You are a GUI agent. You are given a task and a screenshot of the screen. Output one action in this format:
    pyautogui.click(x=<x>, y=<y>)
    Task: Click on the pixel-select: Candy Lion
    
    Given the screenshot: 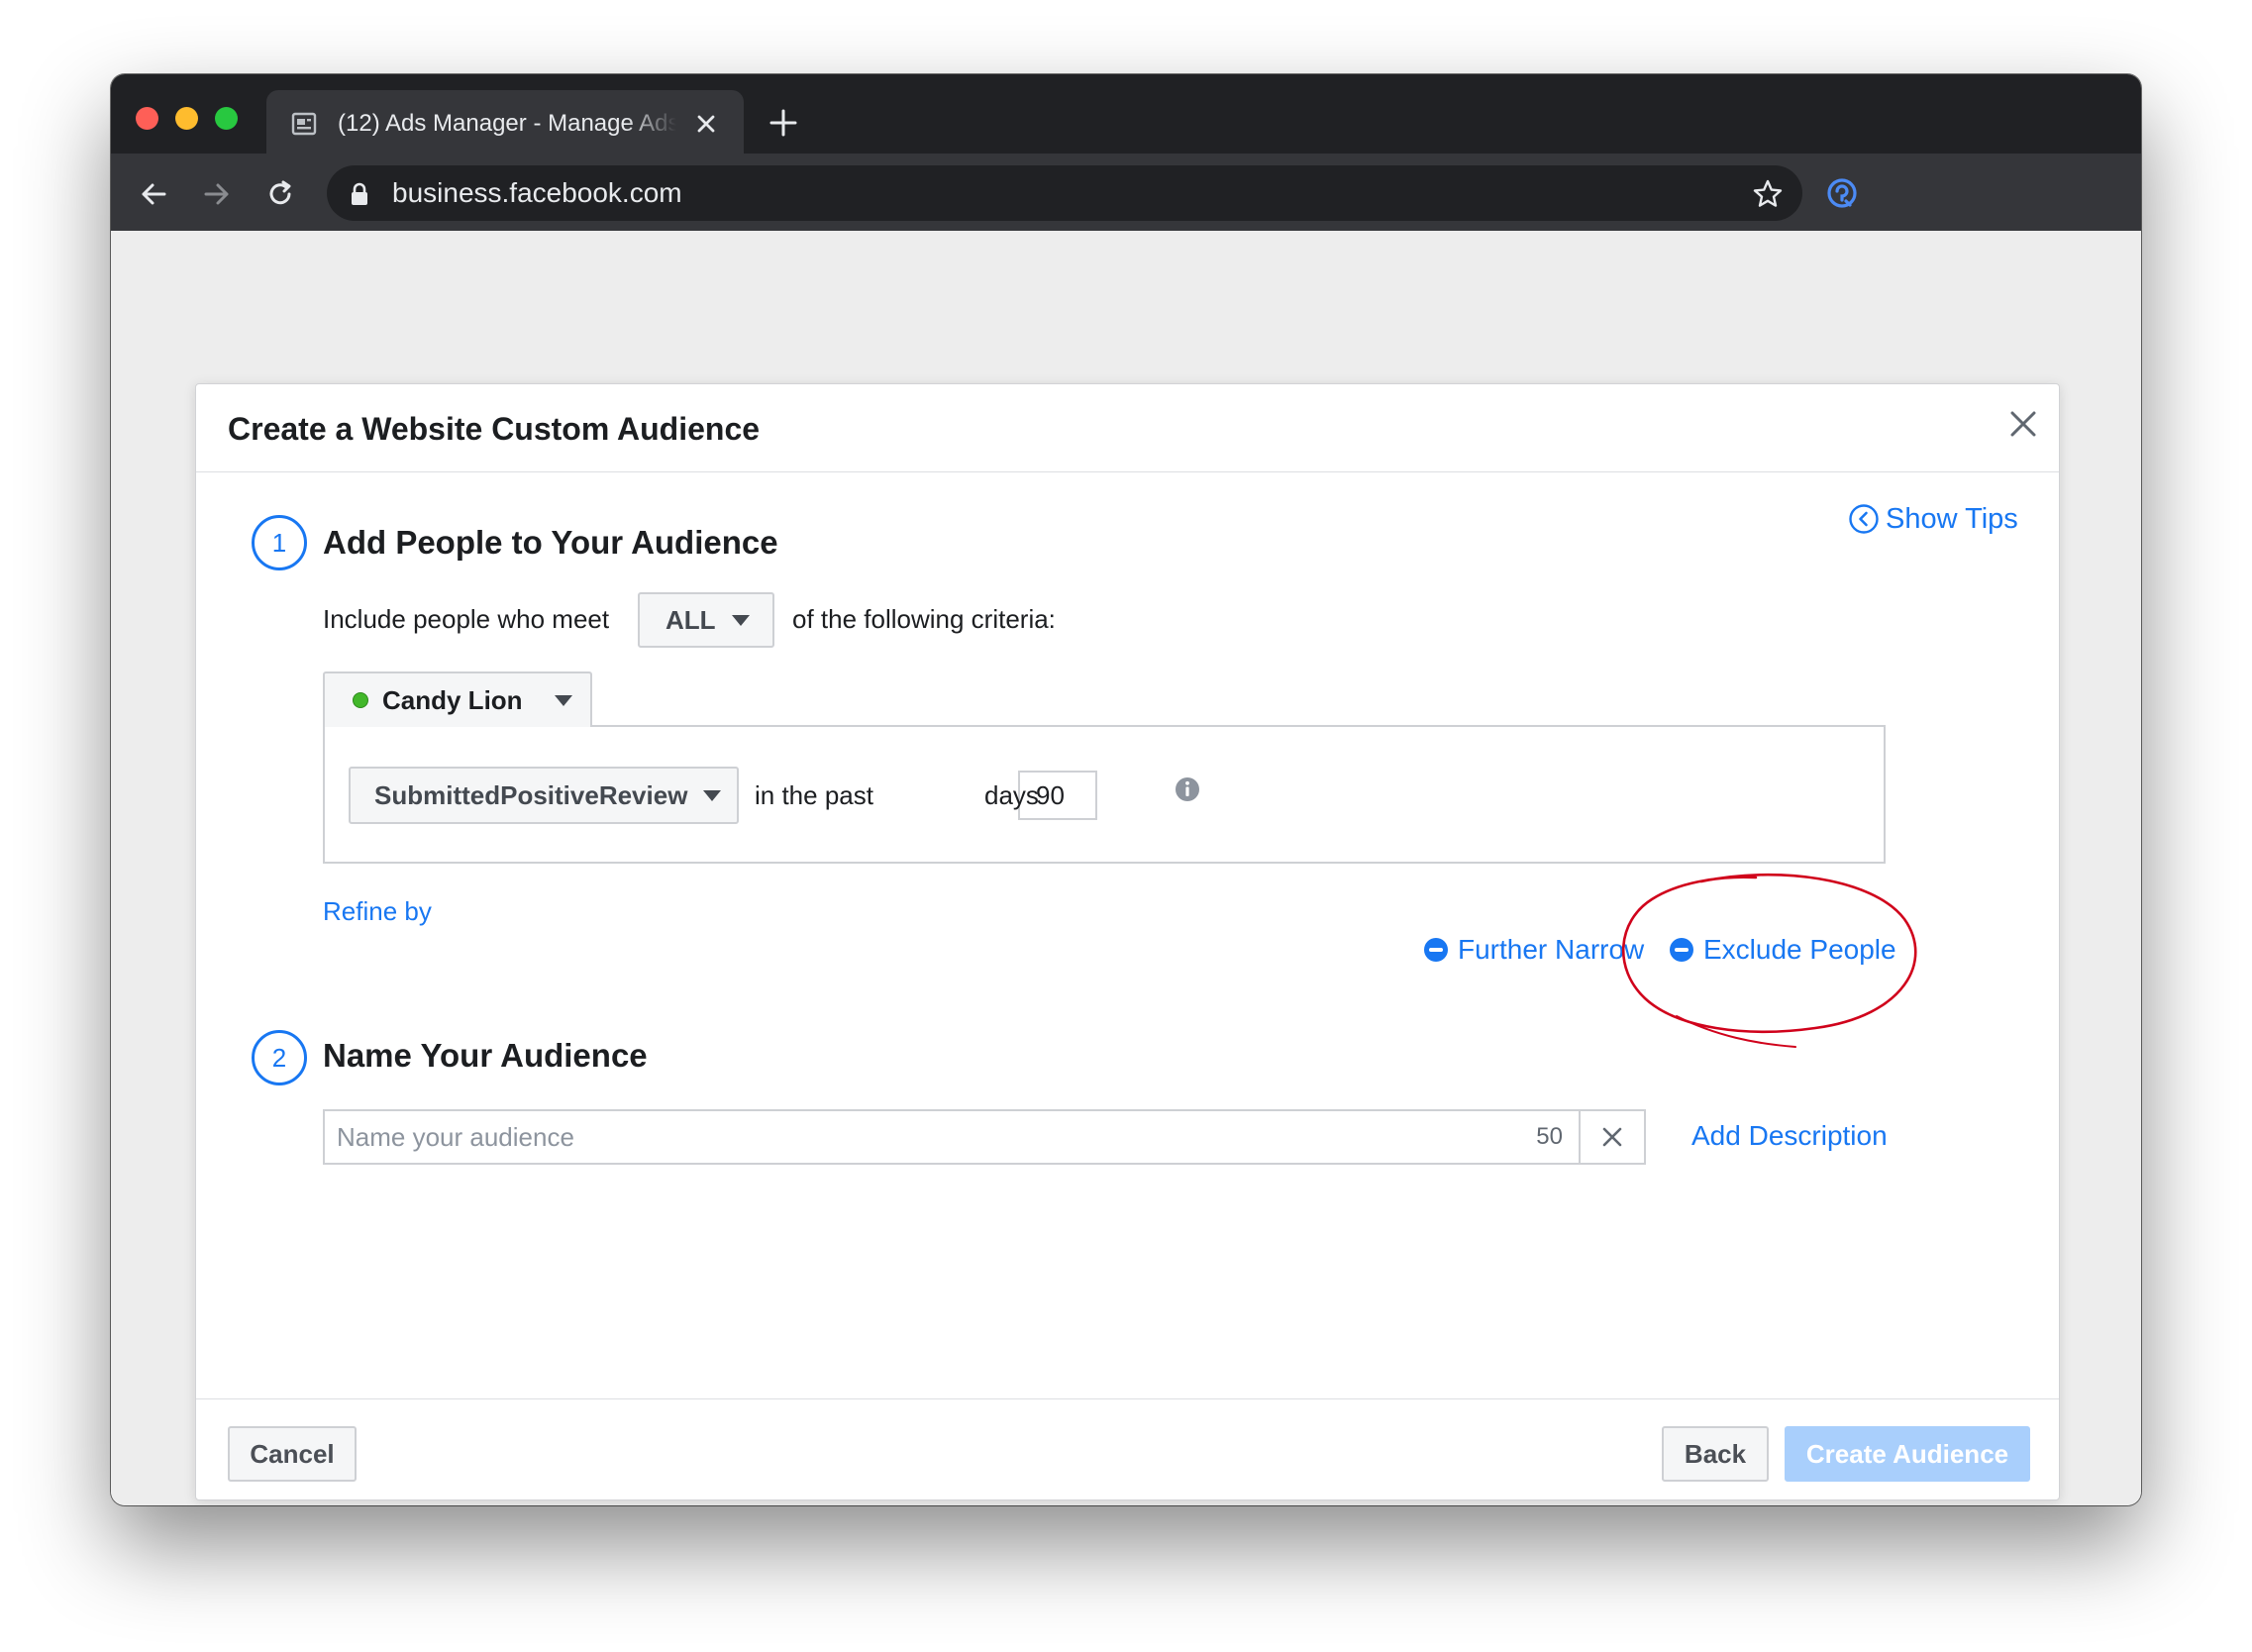 What is the action you would take?
    pyautogui.click(x=457, y=699)
    